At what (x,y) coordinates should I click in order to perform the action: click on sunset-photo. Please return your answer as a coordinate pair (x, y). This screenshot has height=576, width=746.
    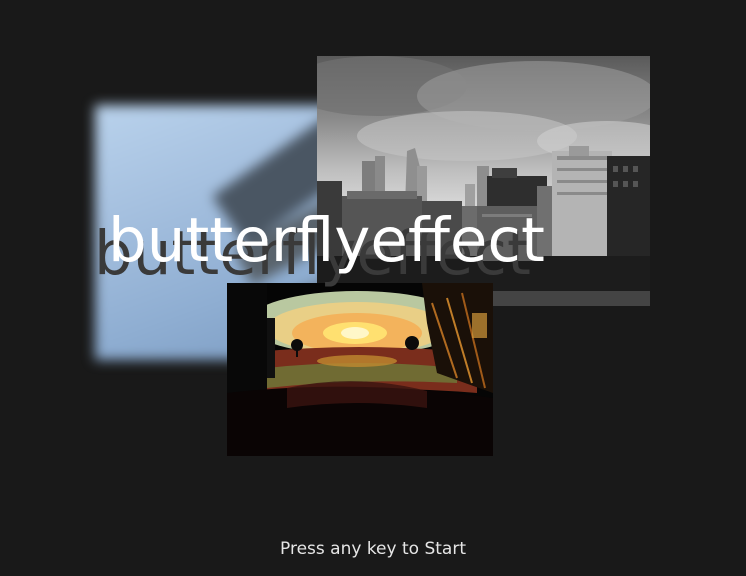
    Looking at the image, I should click on (360, 369).